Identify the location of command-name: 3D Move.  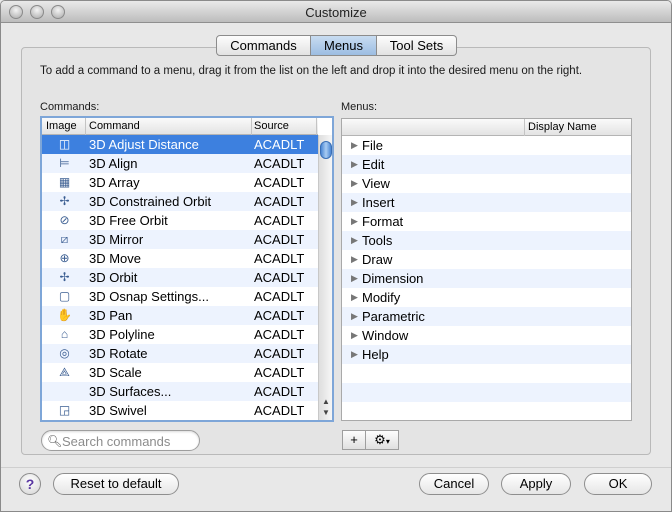
(115, 258).